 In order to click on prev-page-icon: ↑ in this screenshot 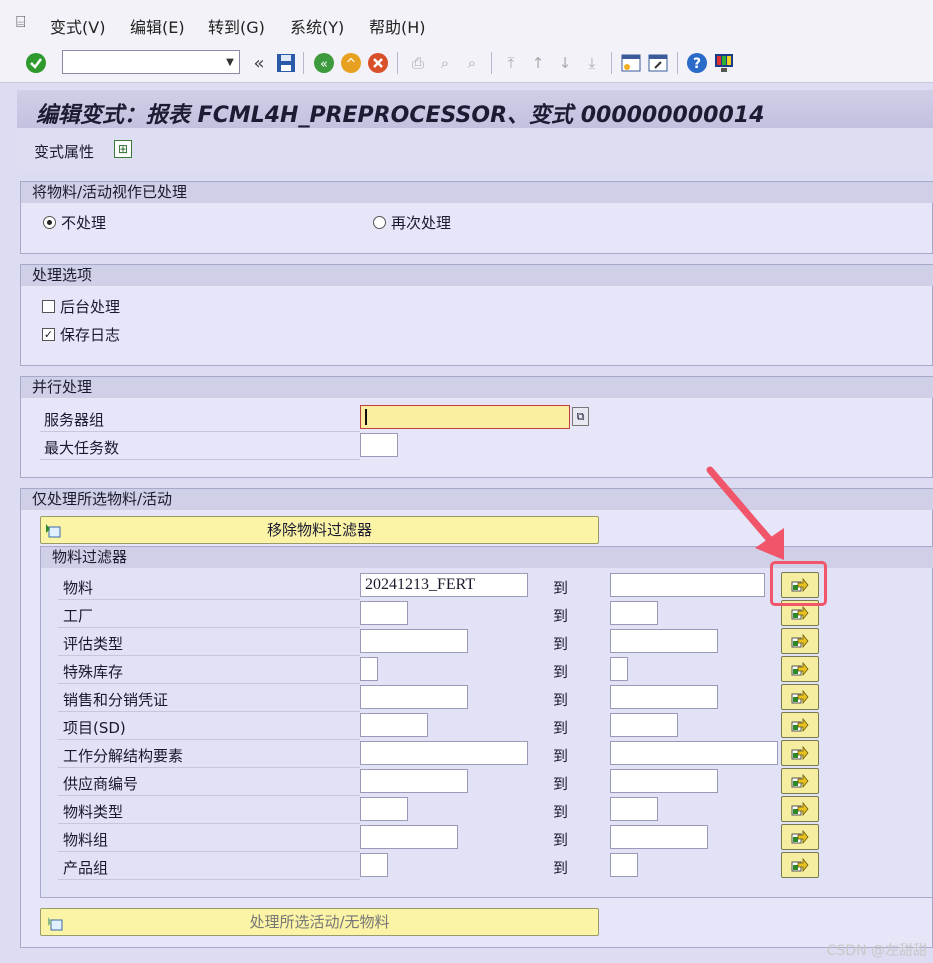, I will do `click(538, 63)`.